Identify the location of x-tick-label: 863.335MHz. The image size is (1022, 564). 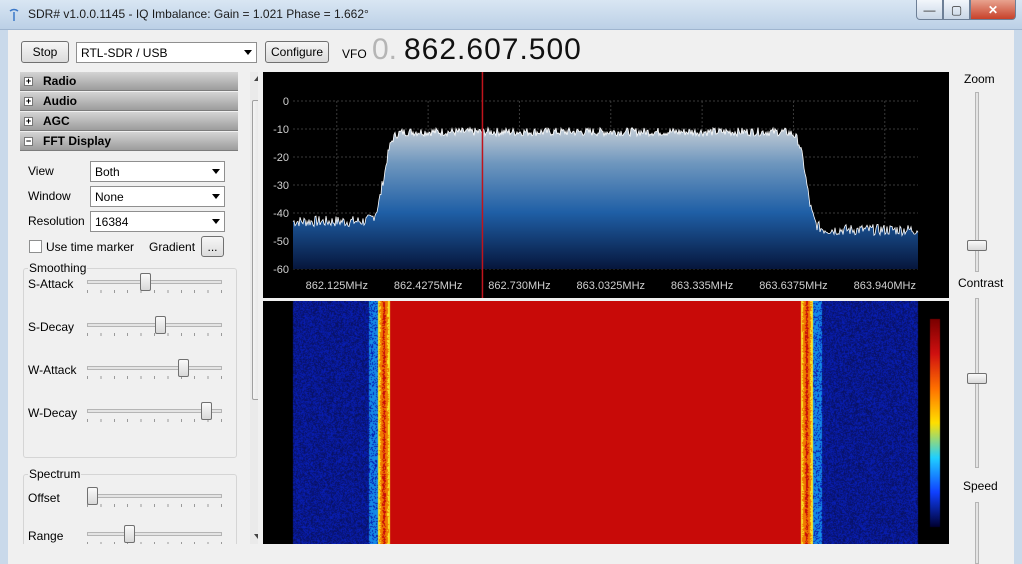
(702, 286).